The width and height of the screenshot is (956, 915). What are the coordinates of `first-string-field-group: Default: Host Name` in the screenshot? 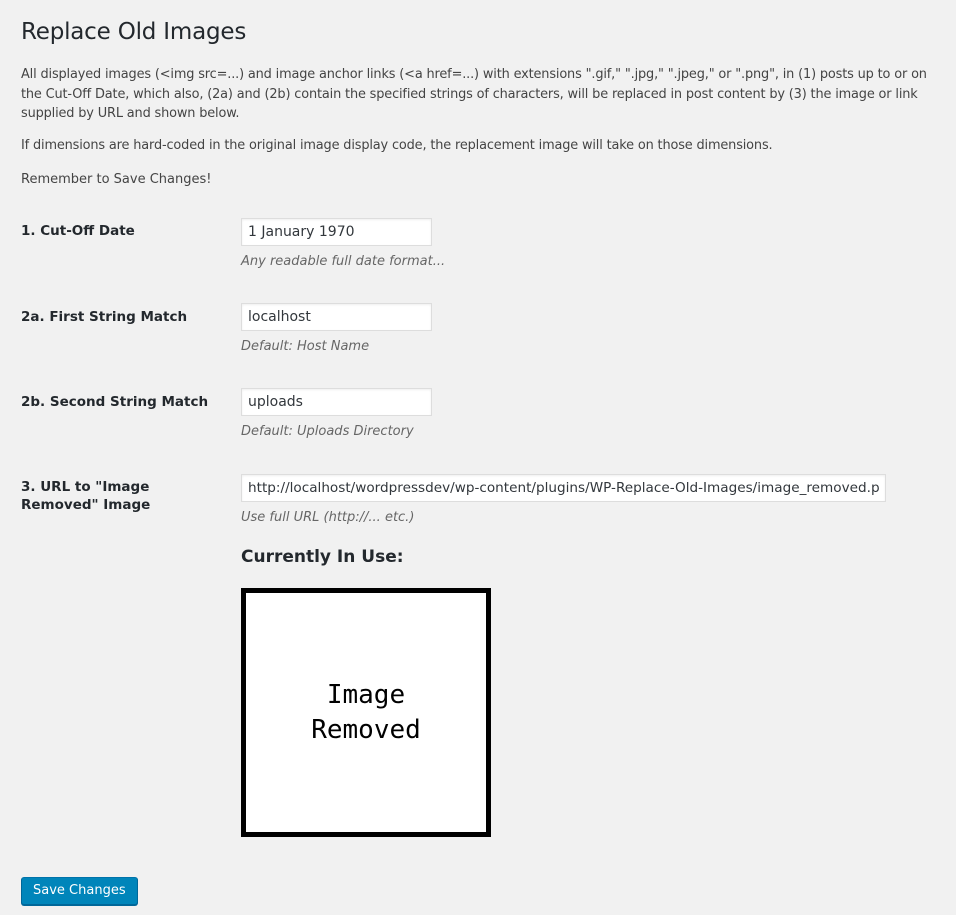 It's located at (336, 328).